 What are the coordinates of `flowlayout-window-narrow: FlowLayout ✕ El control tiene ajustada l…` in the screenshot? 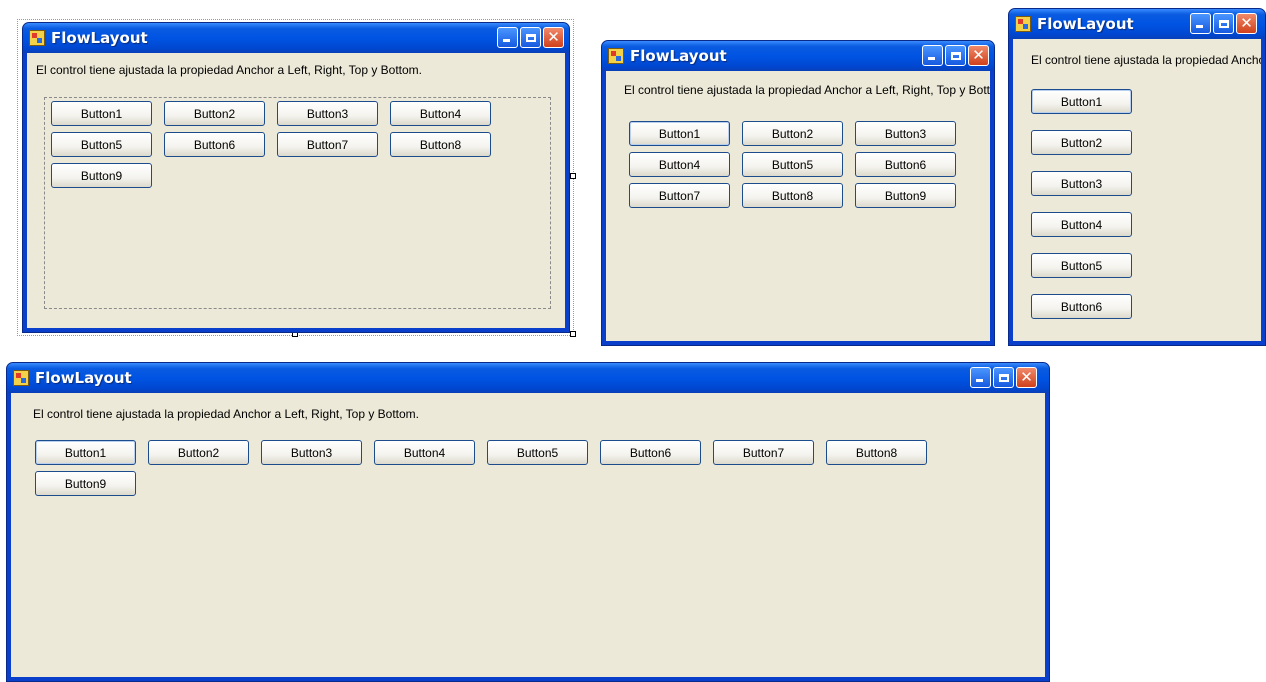 It's located at (1137, 177).